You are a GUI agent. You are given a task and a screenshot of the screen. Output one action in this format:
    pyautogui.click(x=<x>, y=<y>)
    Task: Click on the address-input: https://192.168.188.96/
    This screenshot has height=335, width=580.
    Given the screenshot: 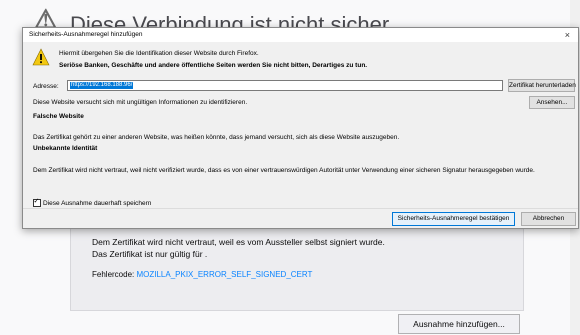 What is the action you would take?
    pyautogui.click(x=285, y=85)
    